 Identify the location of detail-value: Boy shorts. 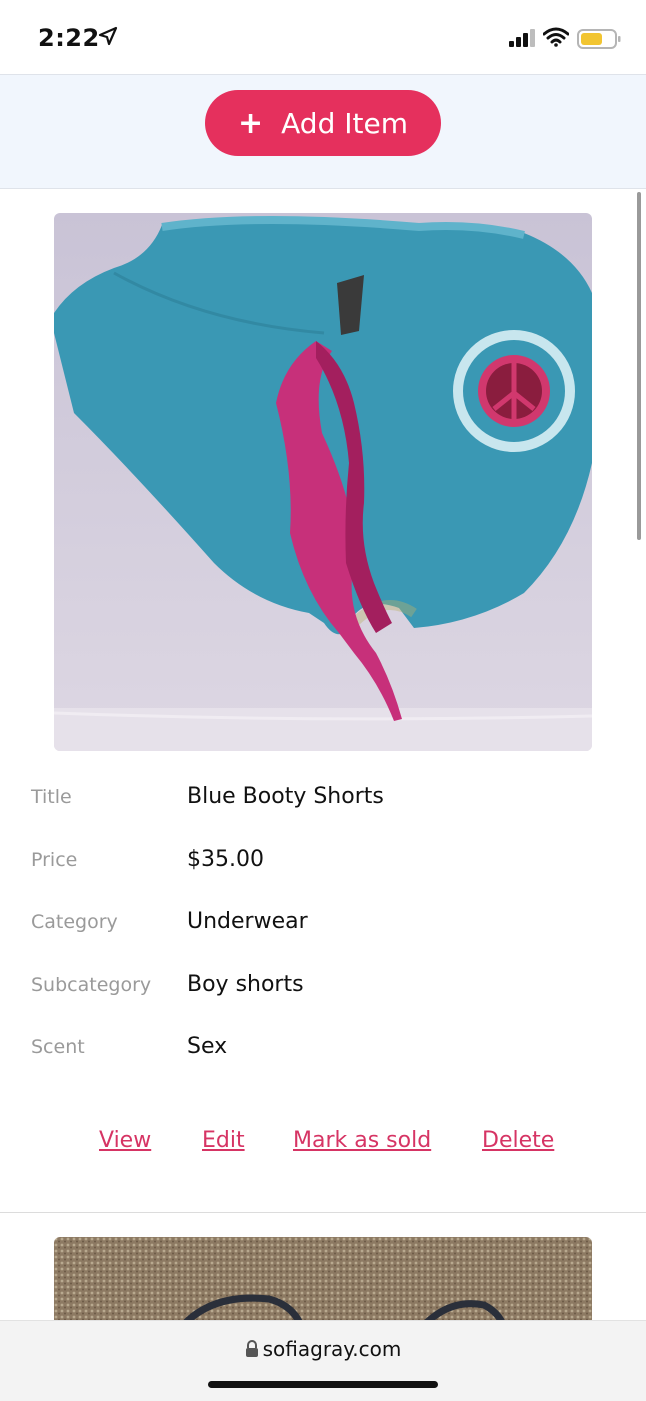
(245, 984).